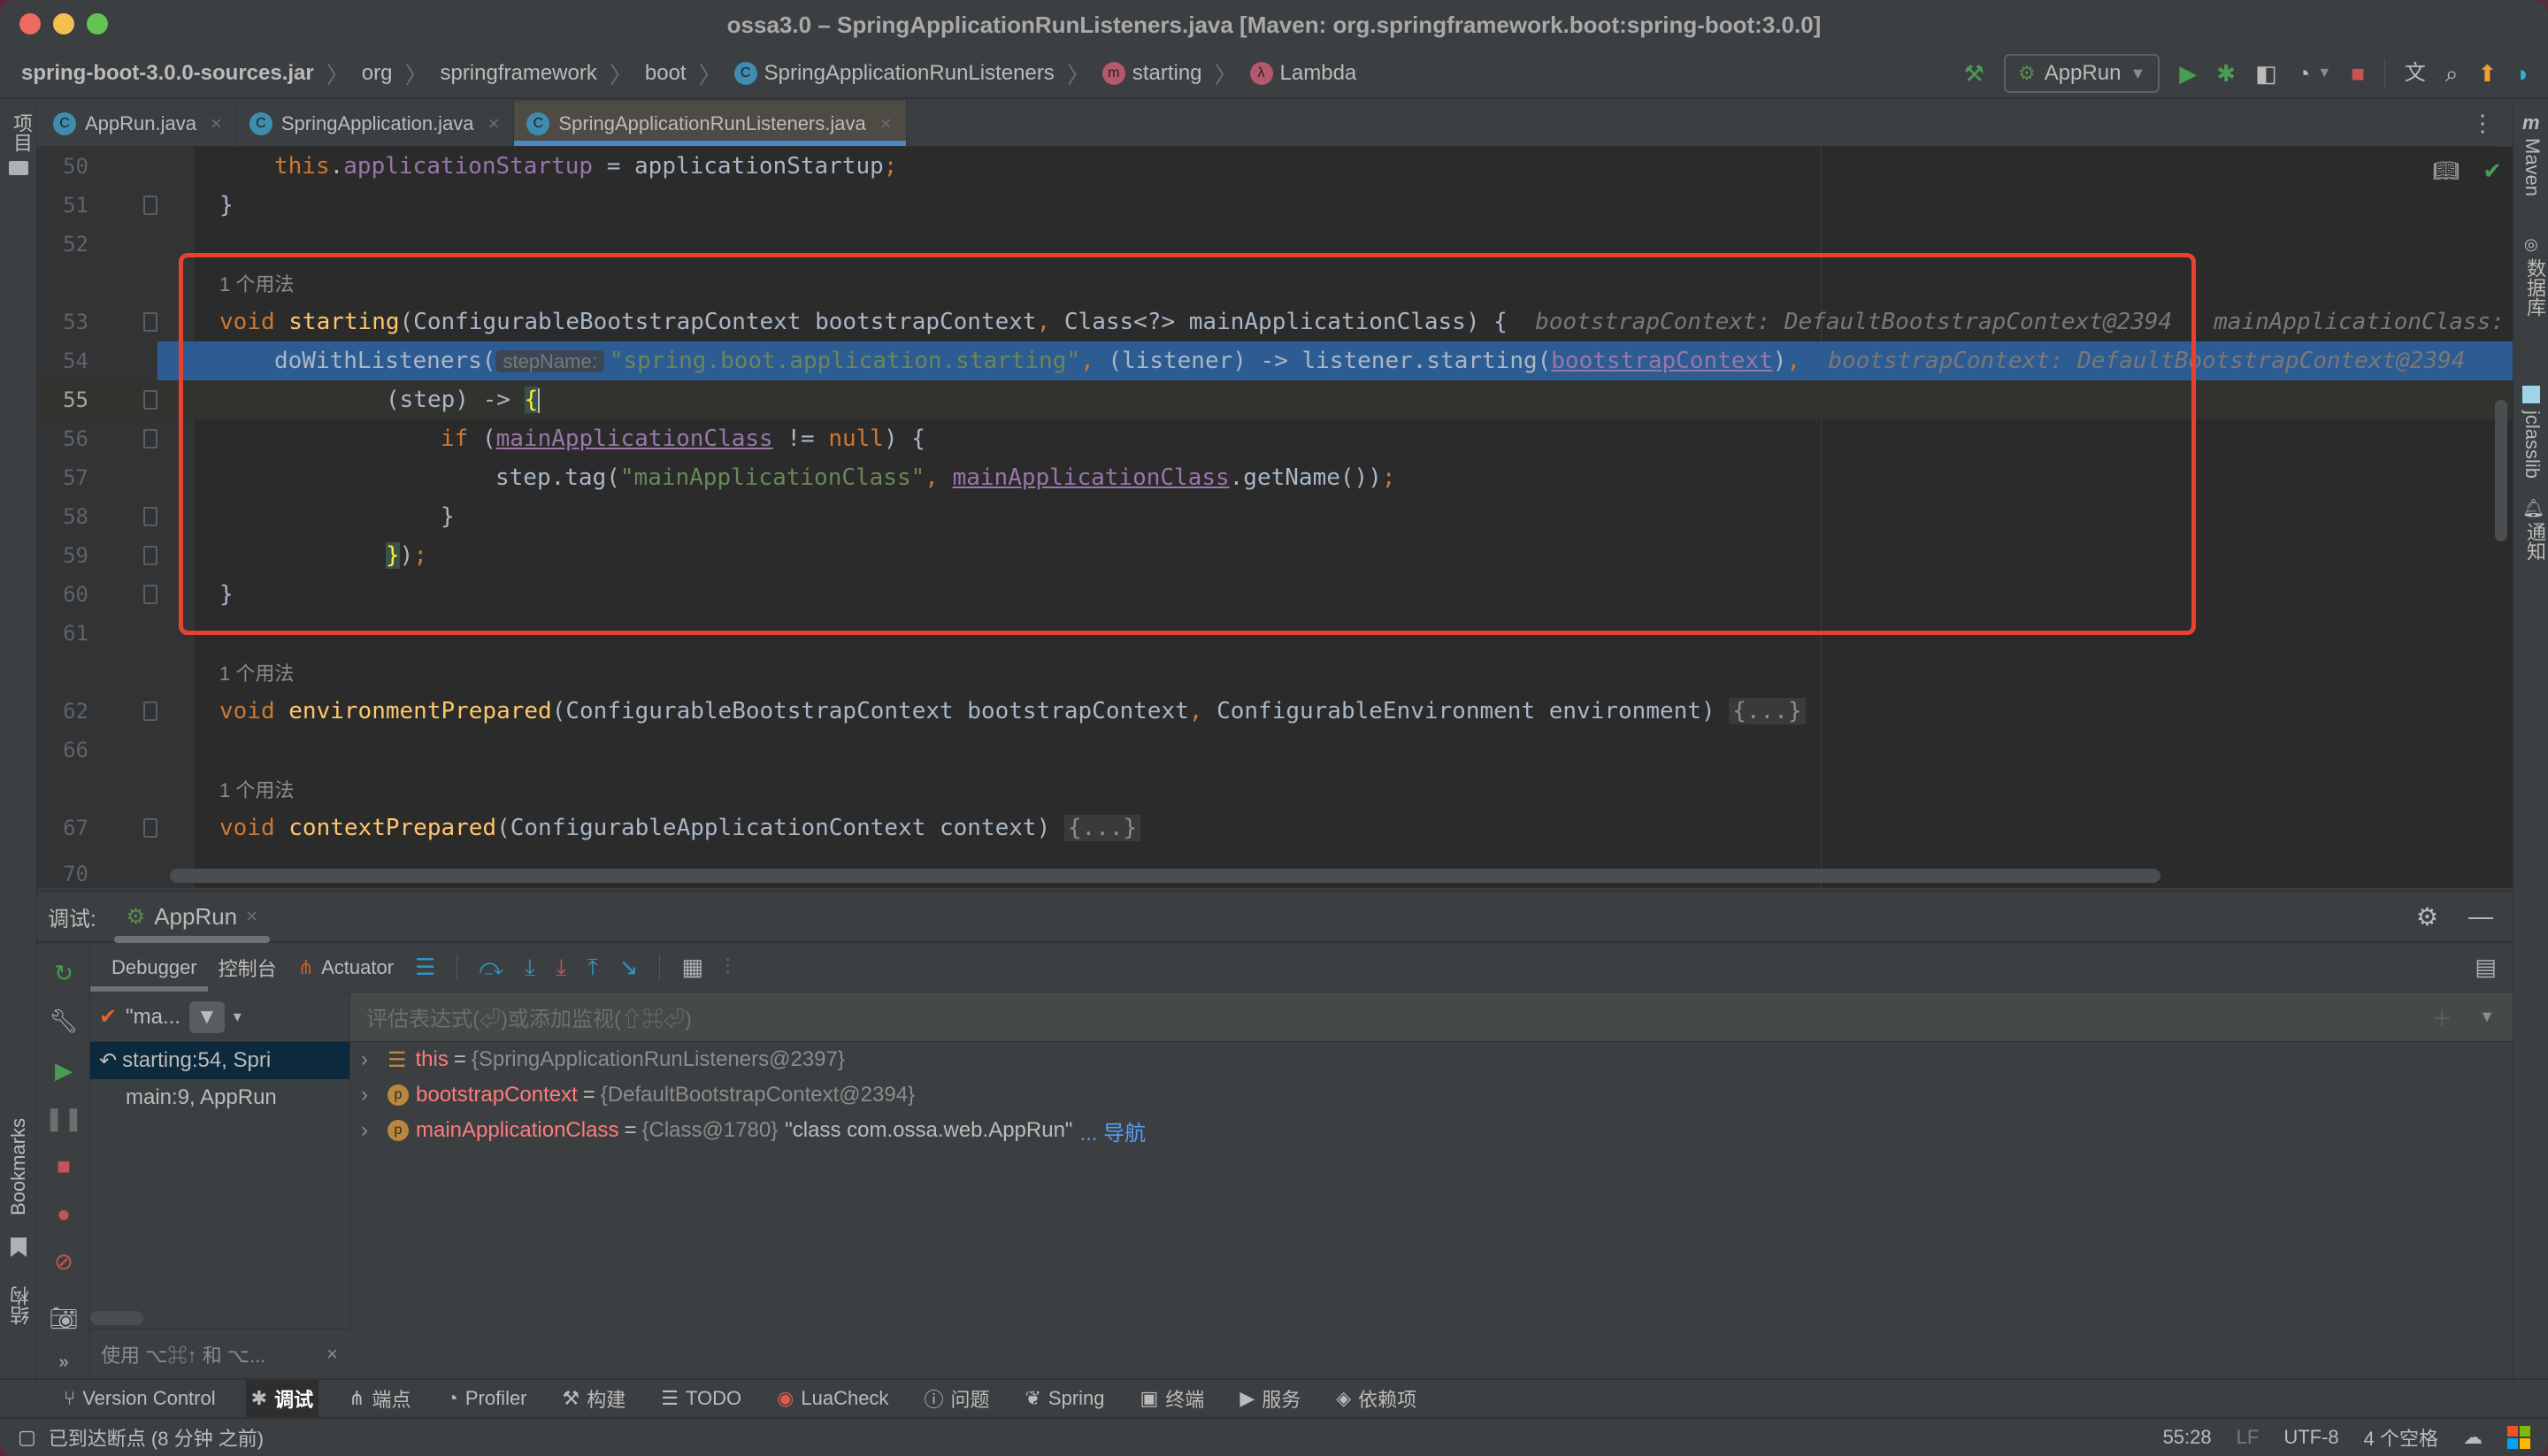 The width and height of the screenshot is (2548, 1456). I want to click on tool-endpoints: ⋔ 端点, so click(380, 1398).